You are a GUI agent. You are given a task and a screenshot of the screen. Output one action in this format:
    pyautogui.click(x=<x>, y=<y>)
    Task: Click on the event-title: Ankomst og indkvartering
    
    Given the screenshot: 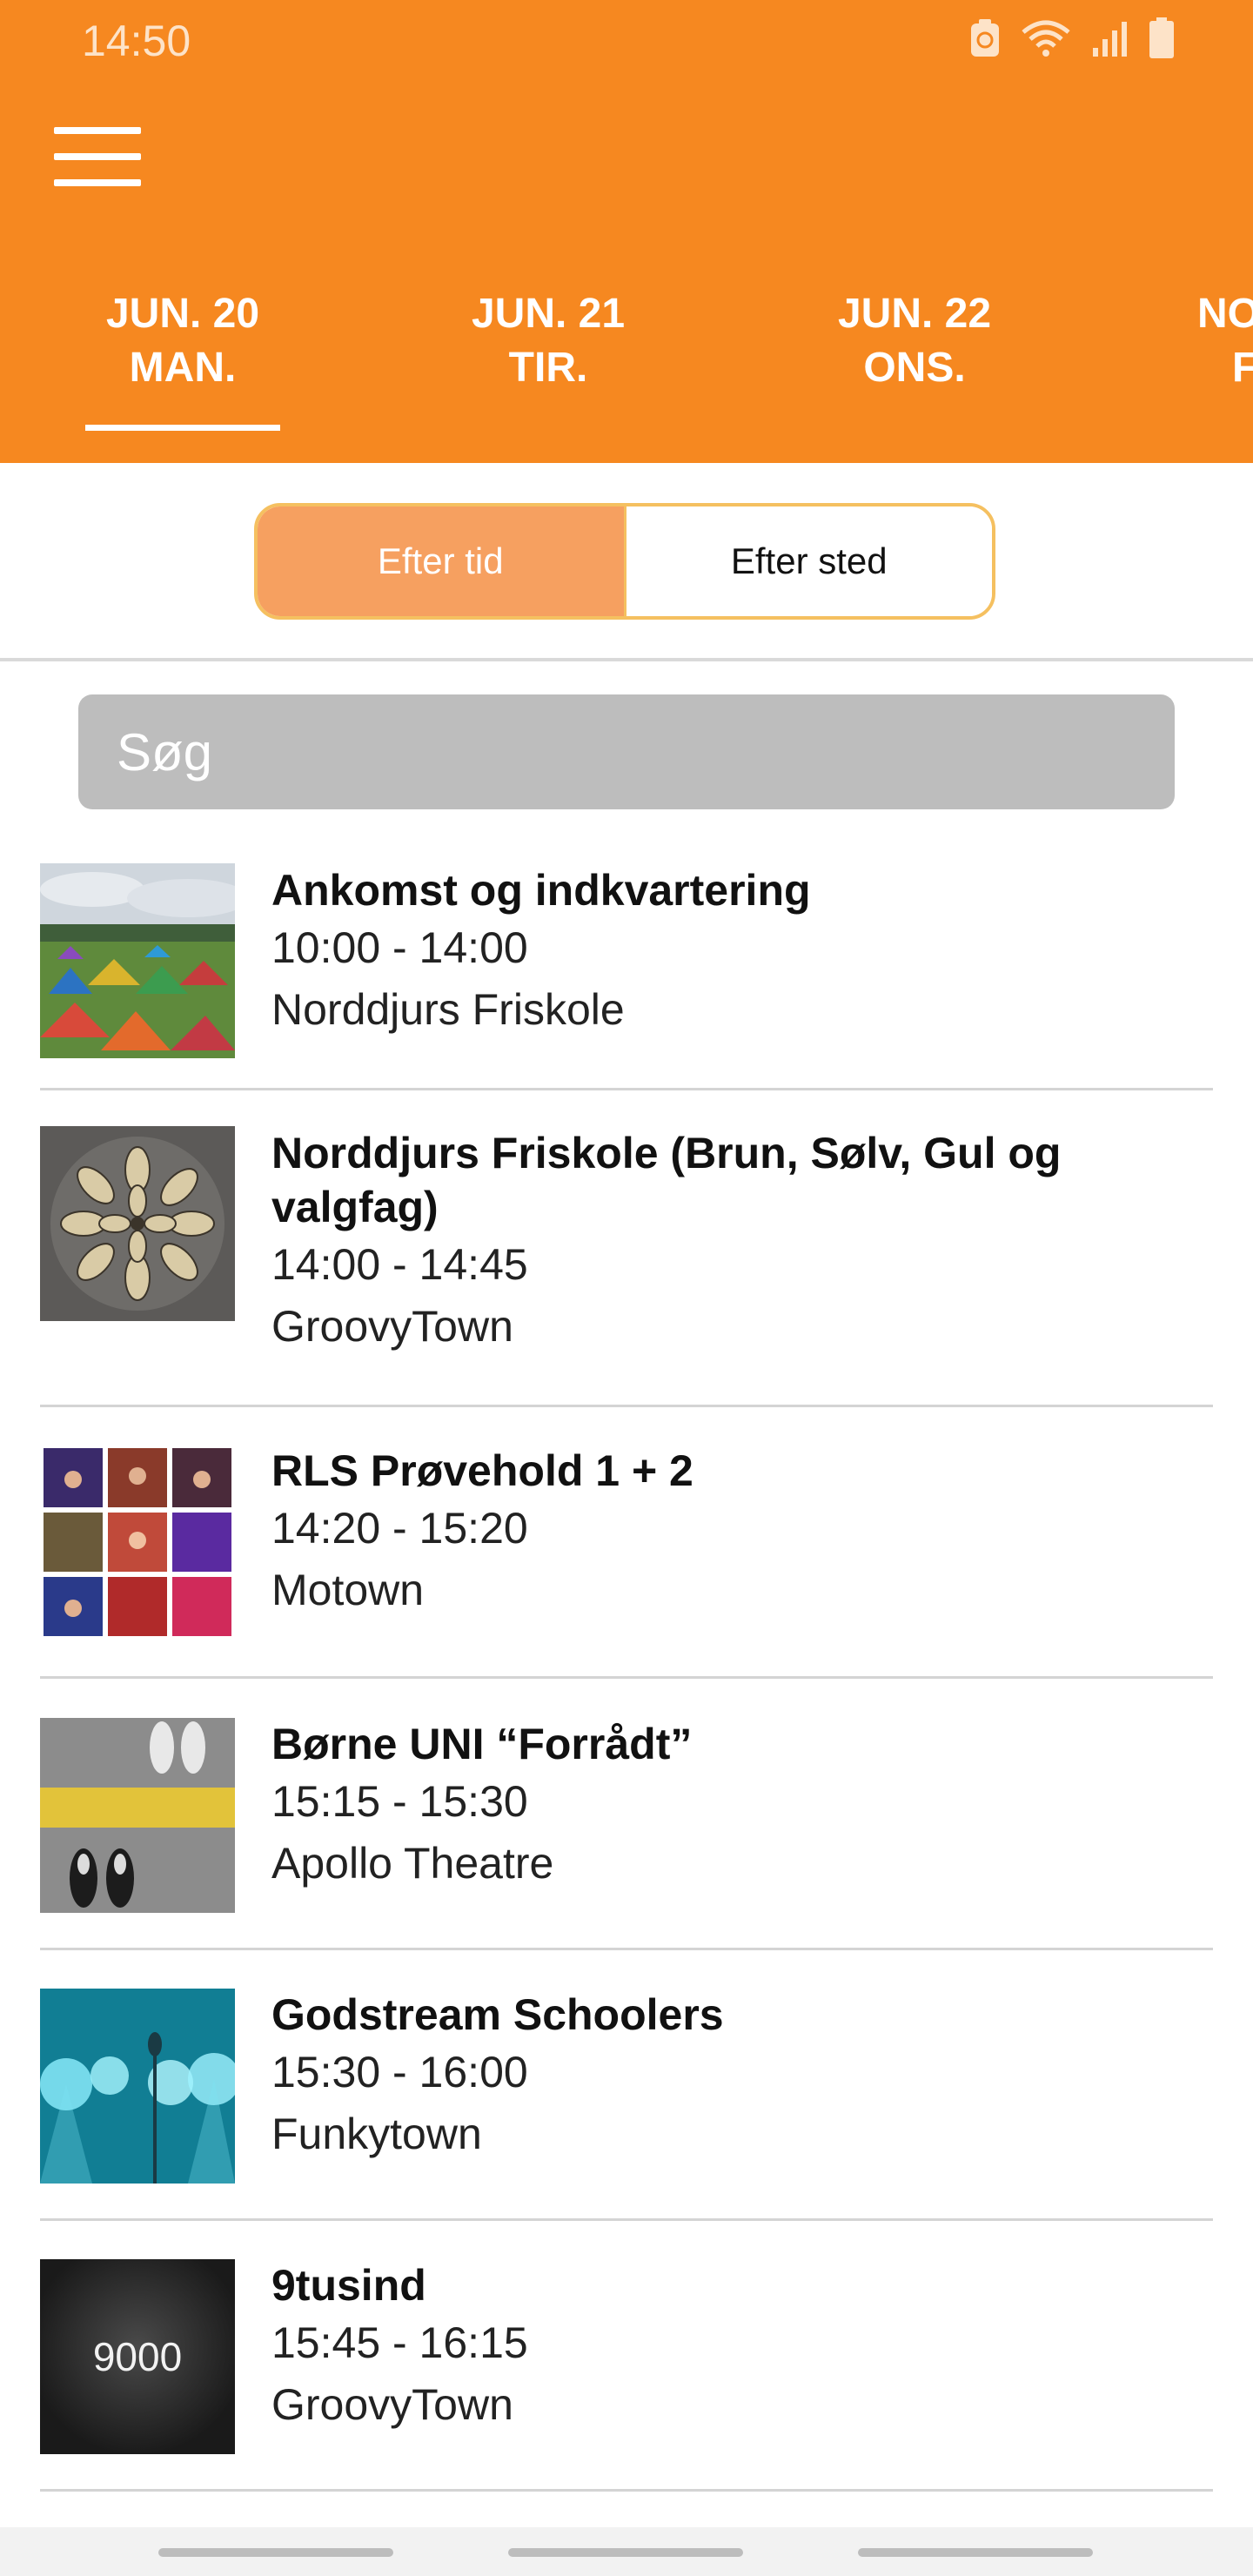 What is the action you would take?
    pyautogui.click(x=541, y=891)
    